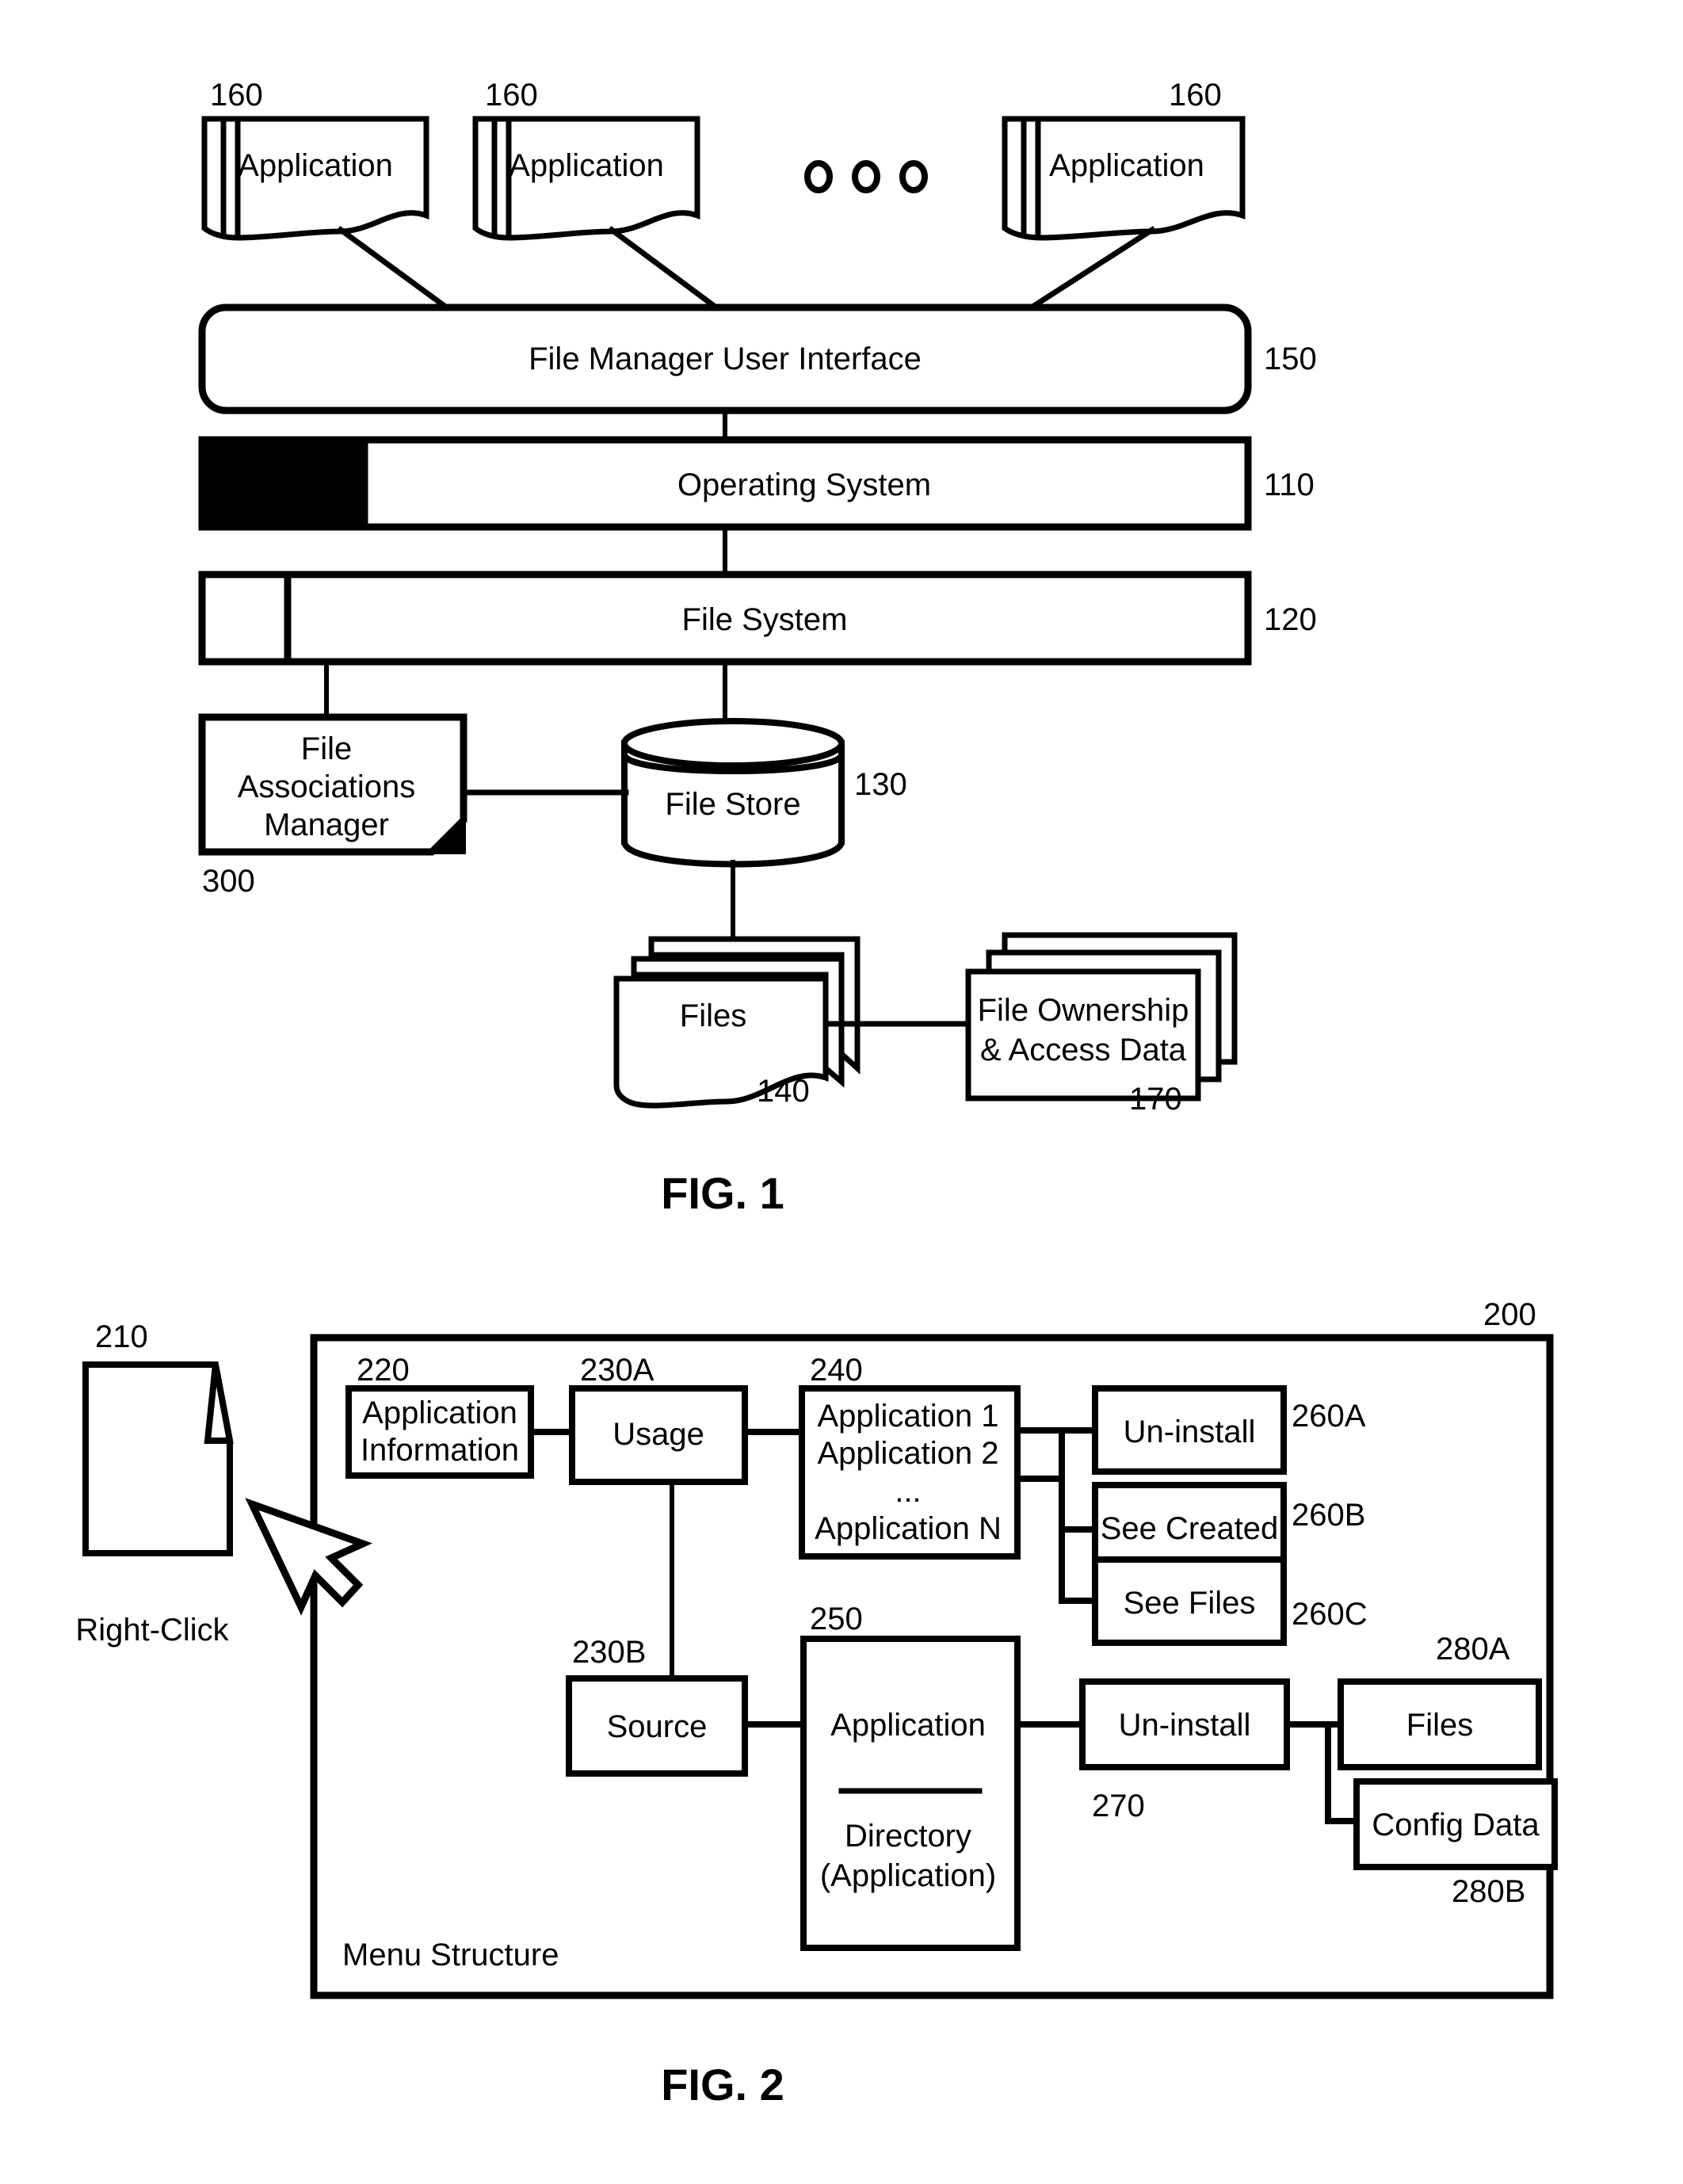  Describe the element at coordinates (1083, 1050) in the screenshot. I see `file-ownership-label-line2: & Access Data` at that location.